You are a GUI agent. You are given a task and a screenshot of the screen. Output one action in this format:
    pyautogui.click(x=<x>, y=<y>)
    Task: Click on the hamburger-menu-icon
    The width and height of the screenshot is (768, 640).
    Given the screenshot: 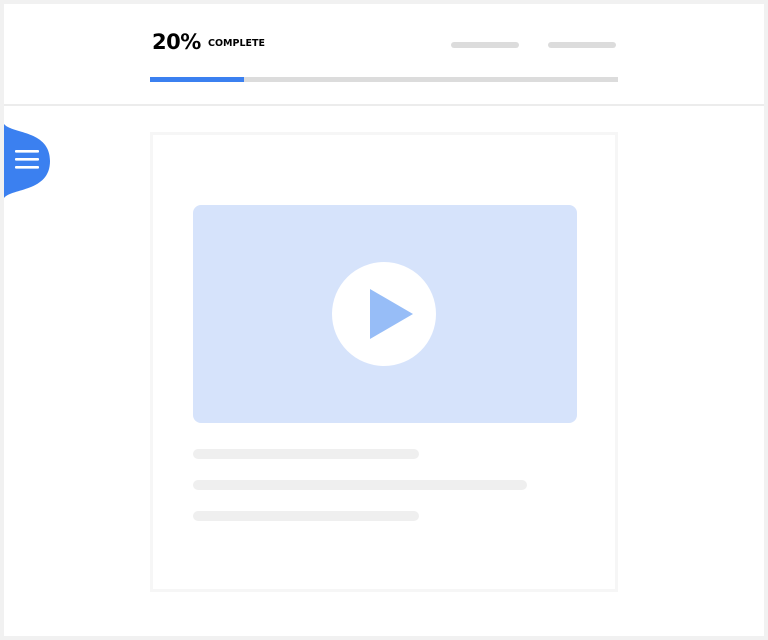 What is the action you would take?
    pyautogui.click(x=27, y=161)
    